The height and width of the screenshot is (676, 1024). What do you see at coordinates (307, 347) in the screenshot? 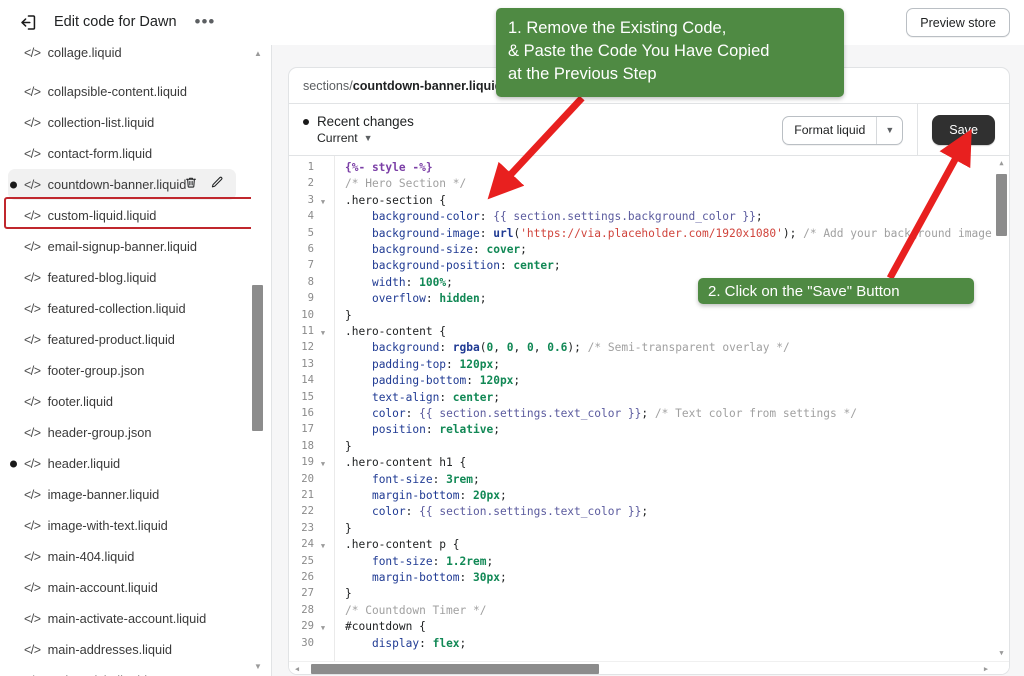
I see `line-number: 12` at bounding box center [307, 347].